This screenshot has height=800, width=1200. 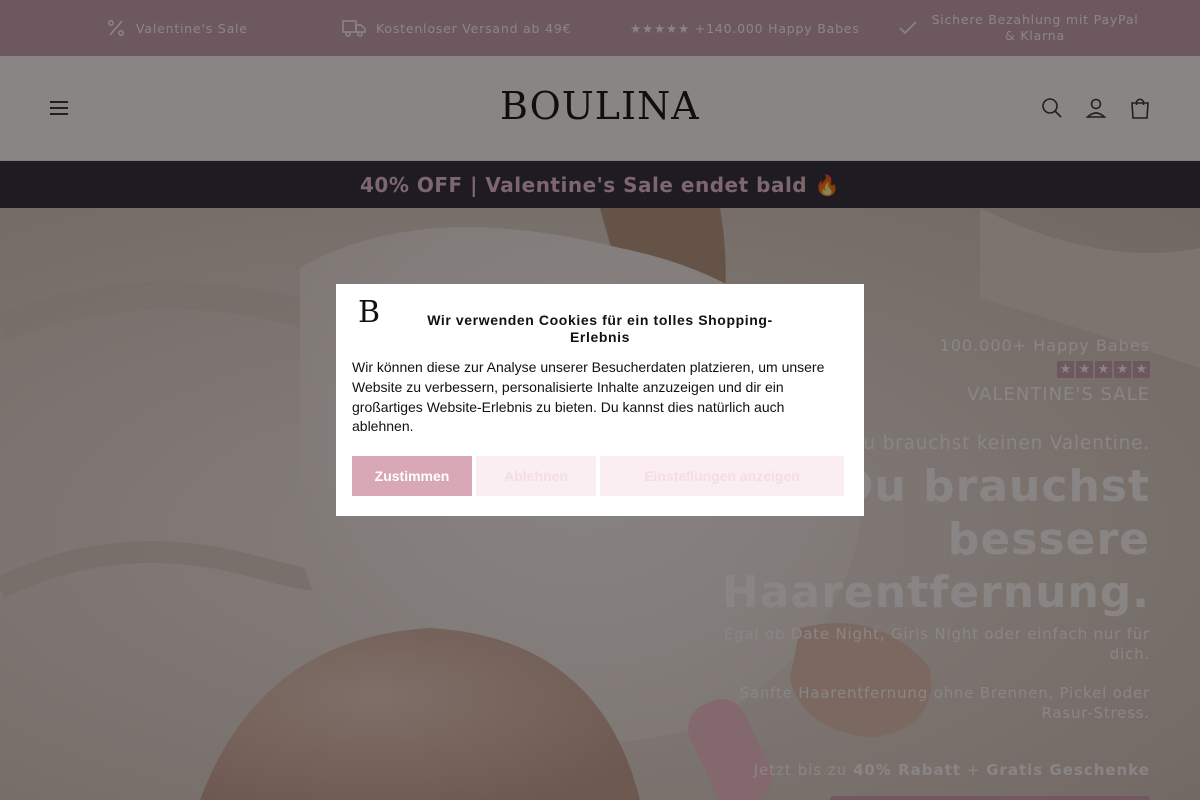 I want to click on cookie-settings-button: Einstellungen anzeigen, so click(x=722, y=476).